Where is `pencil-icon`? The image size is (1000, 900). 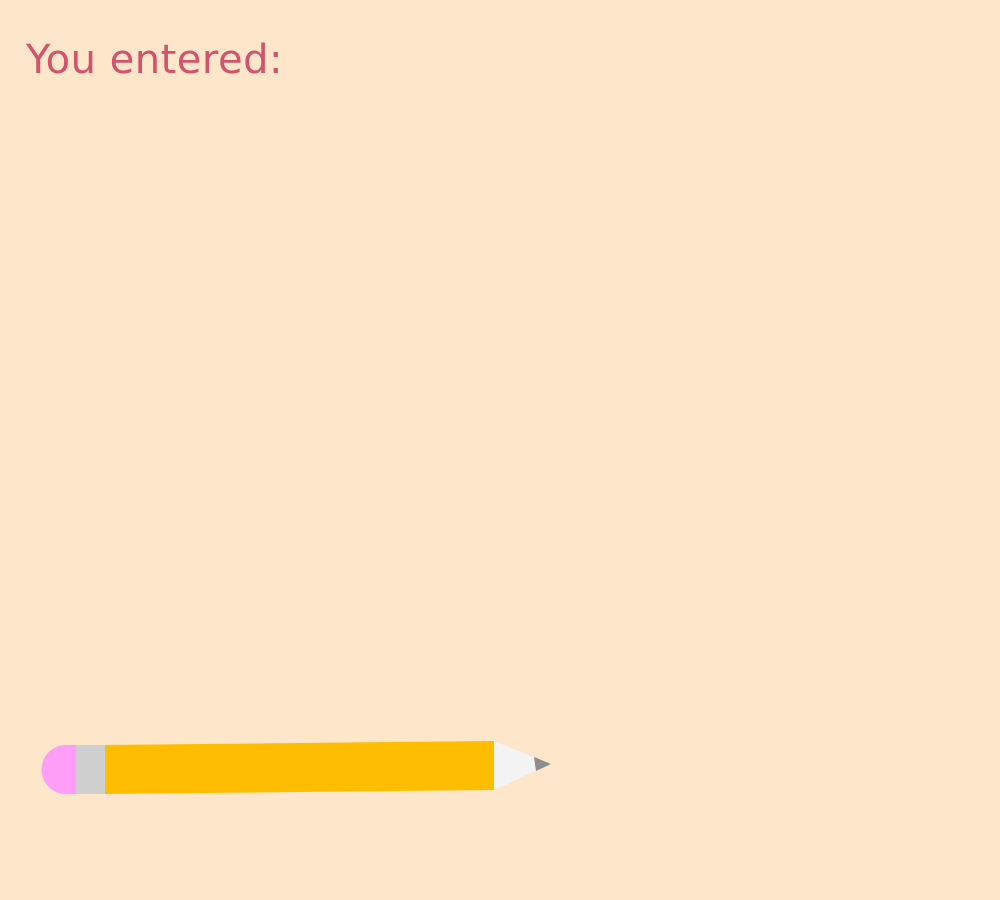 pencil-icon is located at coordinates (296, 767).